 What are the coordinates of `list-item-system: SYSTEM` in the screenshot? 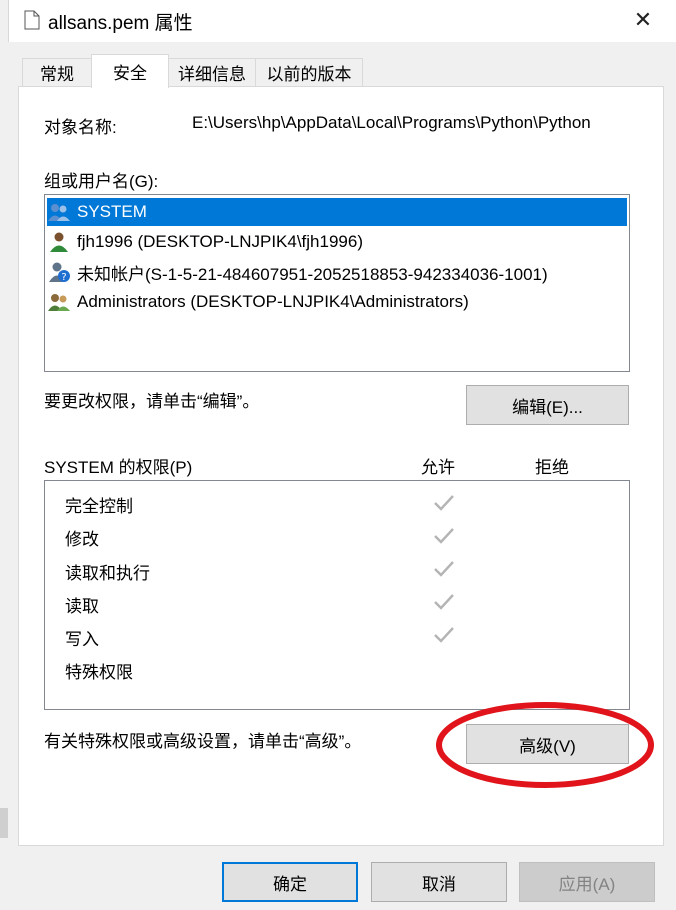 It's located at (337, 212).